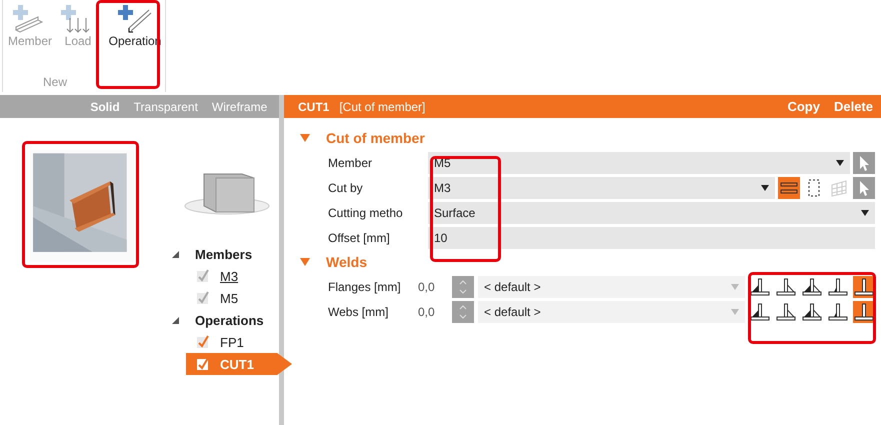 This screenshot has height=425, width=881. I want to click on field-label: Flanges [mm], so click(365, 287).